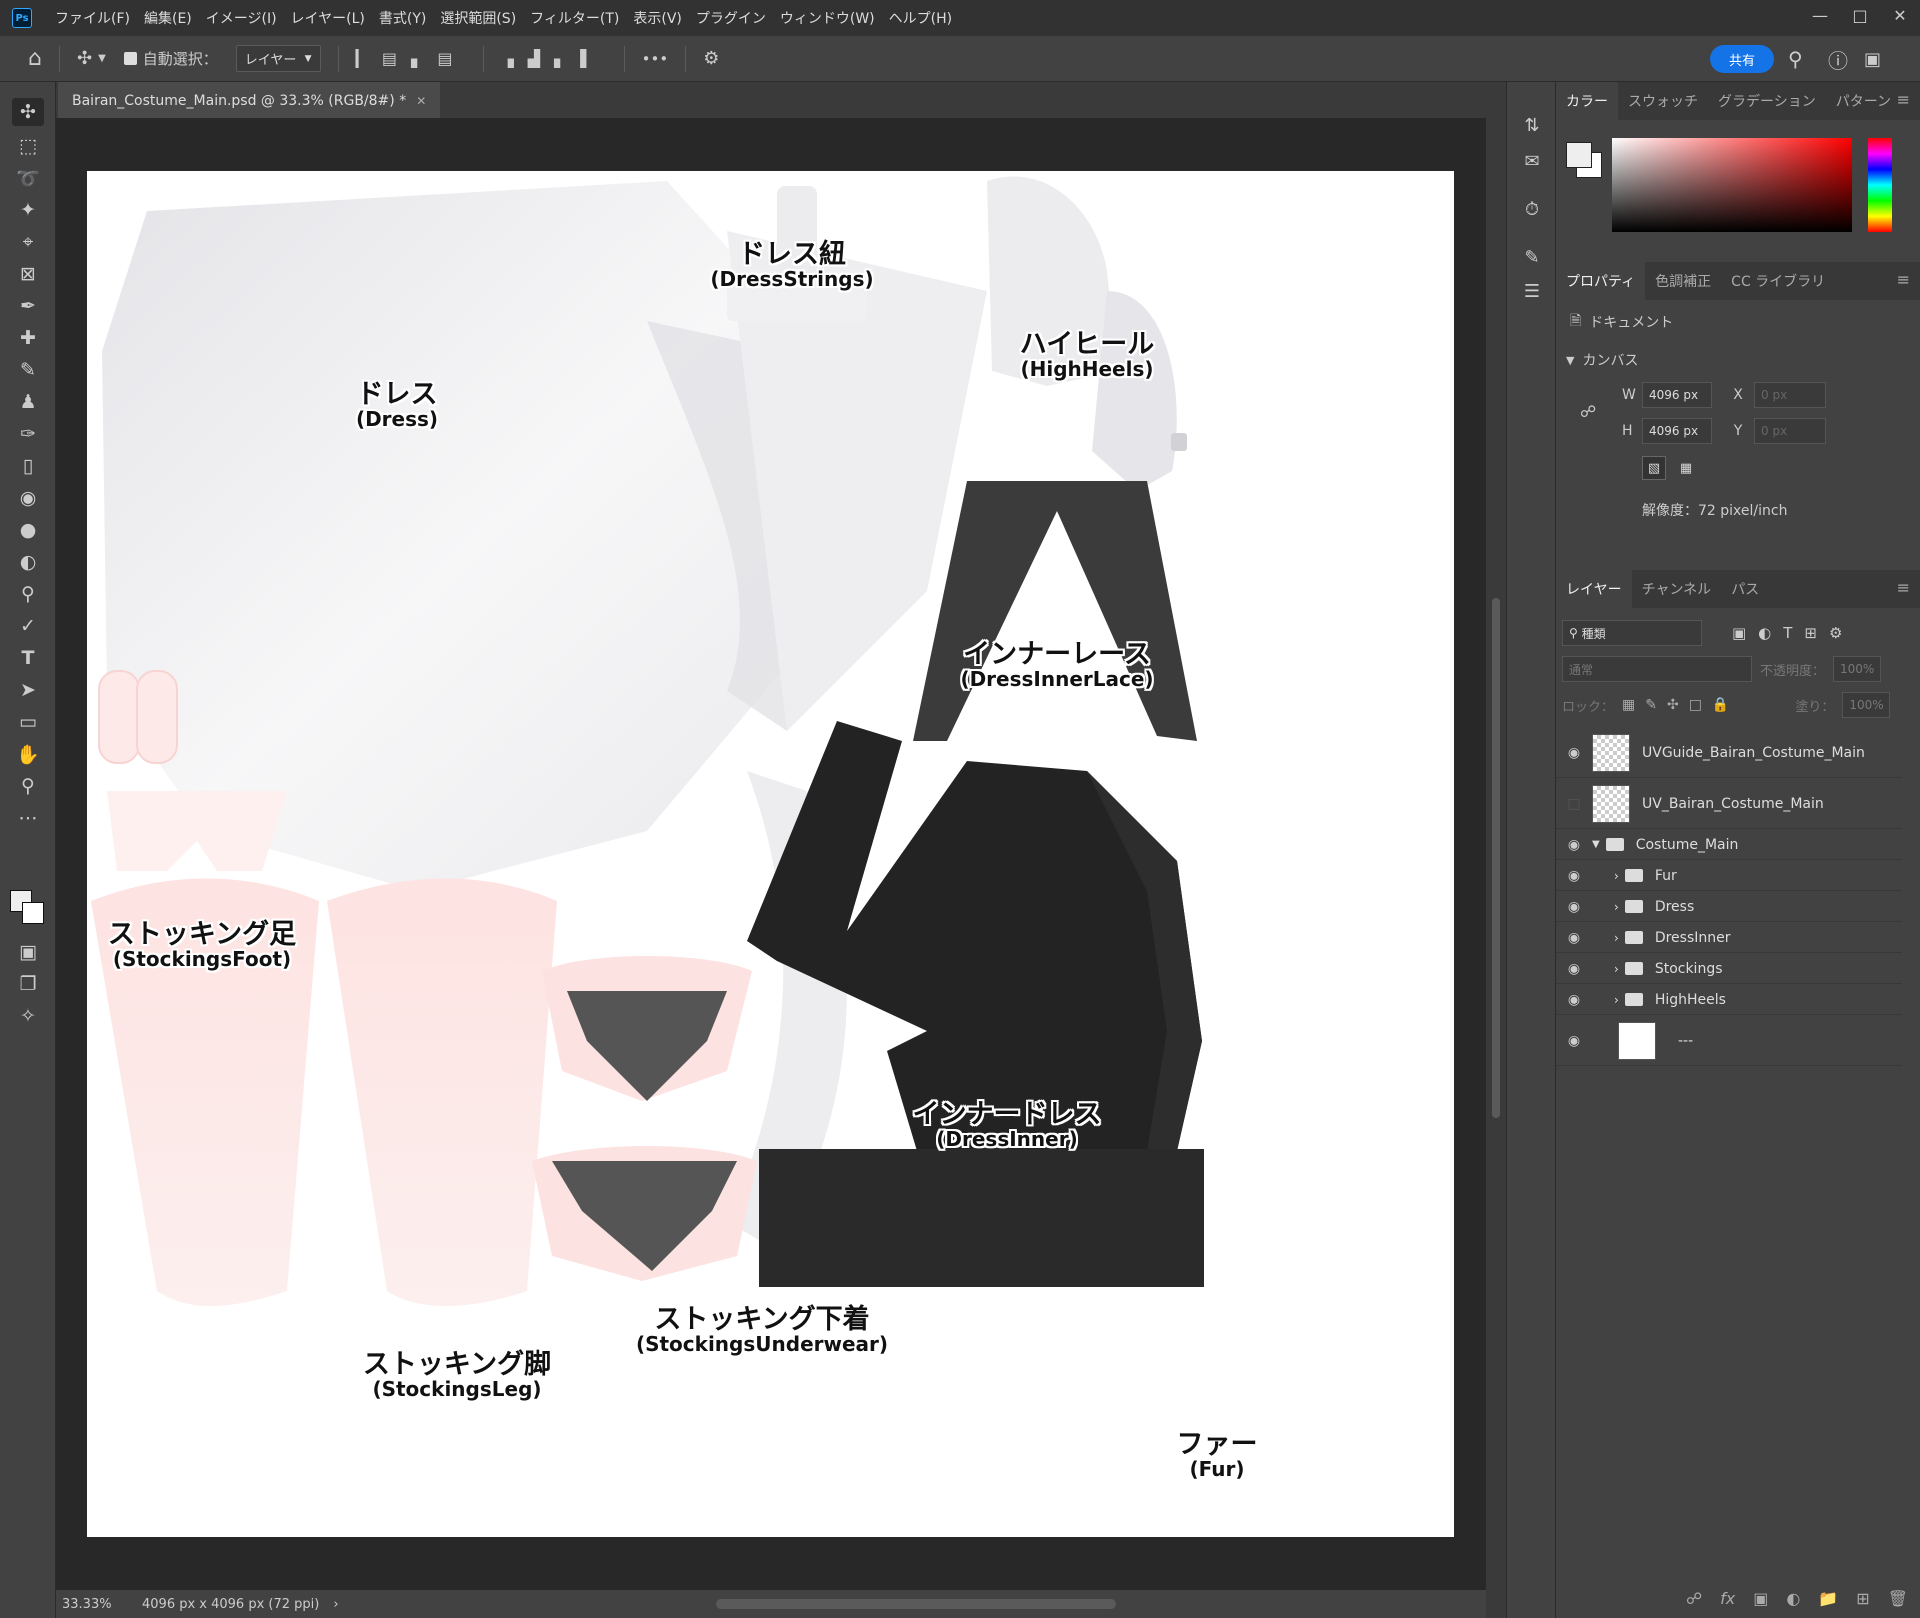 The width and height of the screenshot is (1920, 1618). Describe the element at coordinates (411, 58) in the screenshot. I see `align-icons: ▎▤▖▤` at that location.